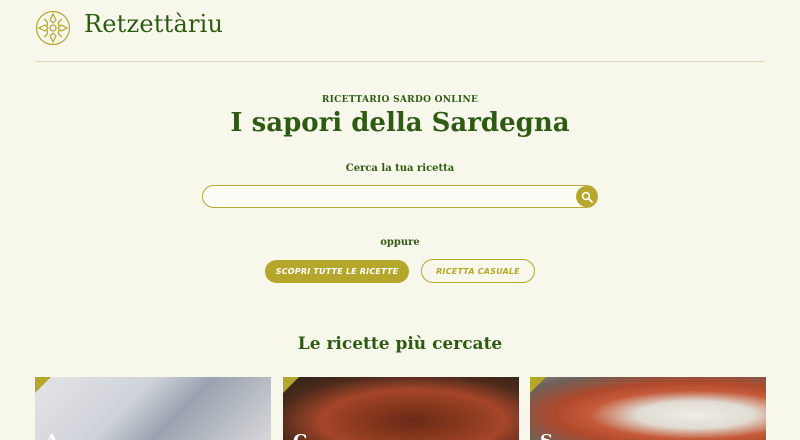  I want to click on header-divider, so click(400, 61).